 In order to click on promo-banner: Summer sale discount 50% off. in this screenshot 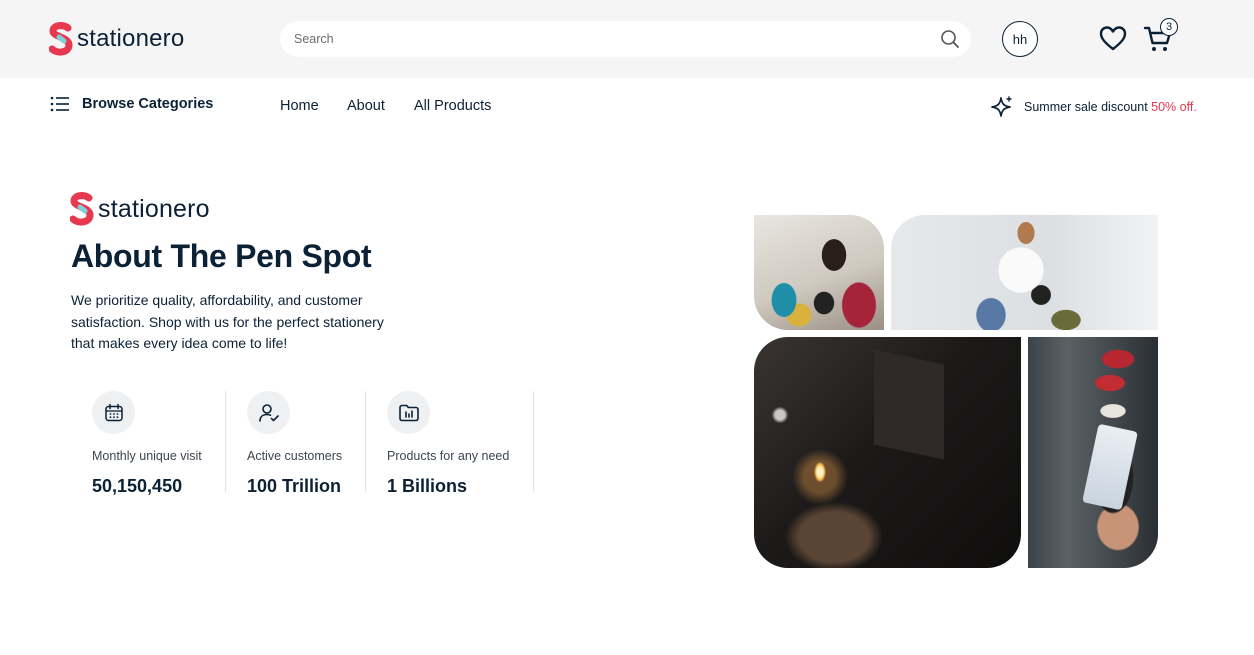, I will do `click(1093, 107)`.